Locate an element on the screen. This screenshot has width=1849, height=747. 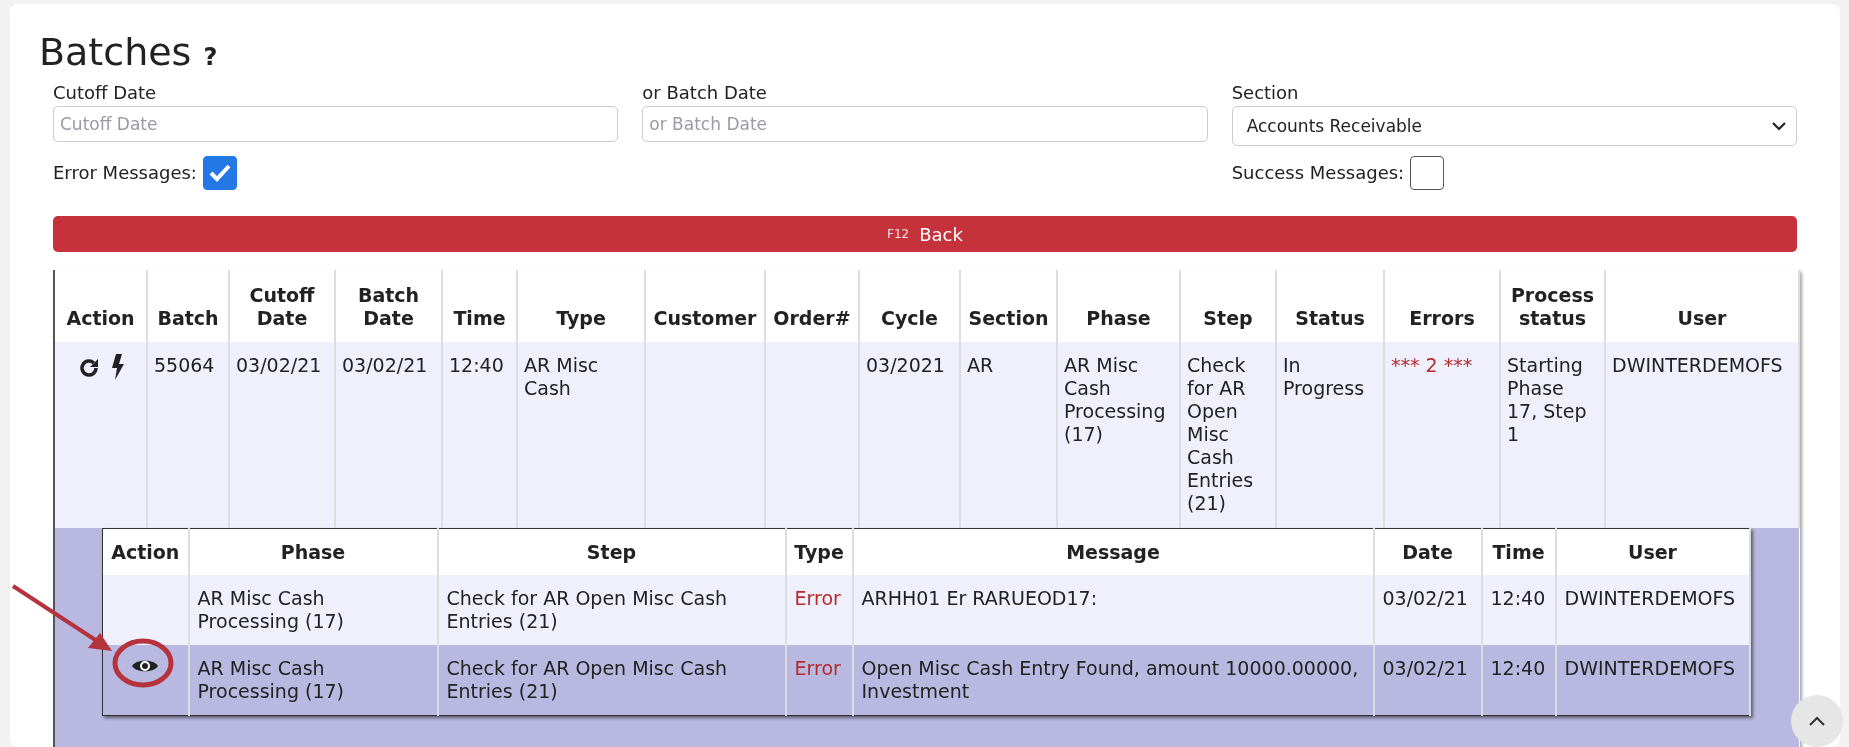
message-row: AR Misc Cash Processing (17) Check for AR Open Misc Cash Entries (21) Error Open Misc Cash Entry Found, amount 10000.00000, Investment 03/02/21 12:40 DWINTERDEMOFS is located at coordinates (926, 680).